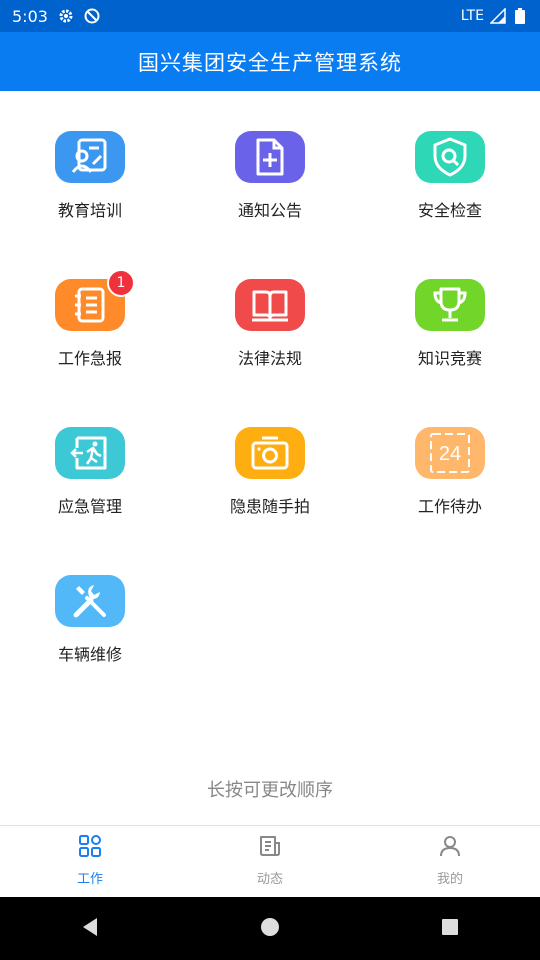 This screenshot has height=960, width=540. What do you see at coordinates (90, 929) in the screenshot?
I see `back-icon` at bounding box center [90, 929].